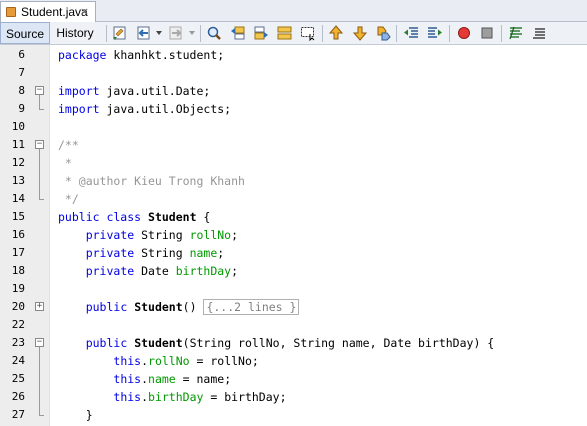  What do you see at coordinates (293, 271) in the screenshot?
I see `code-line: 18 private Date birthDay;` at bounding box center [293, 271].